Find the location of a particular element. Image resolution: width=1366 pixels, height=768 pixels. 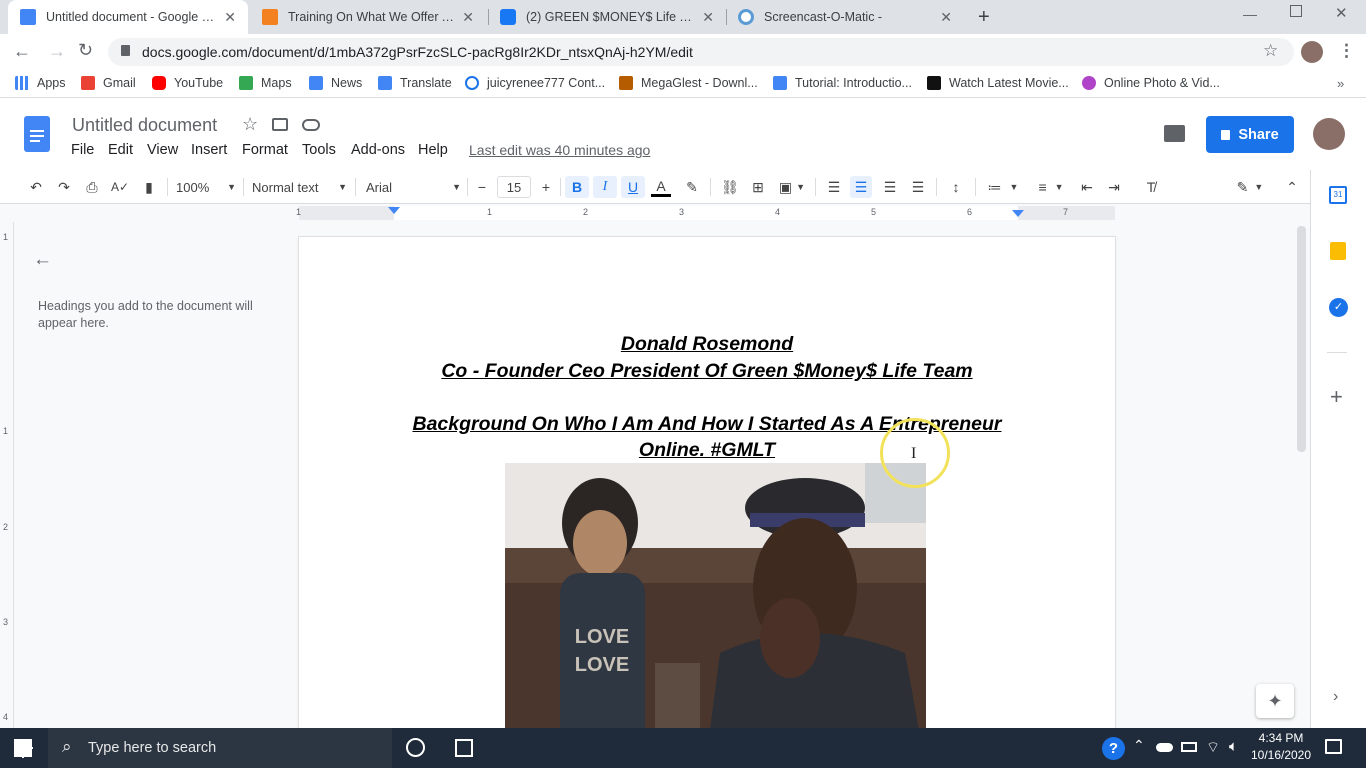

embedded-photo: LOVE LOVE is located at coordinates (715, 615).